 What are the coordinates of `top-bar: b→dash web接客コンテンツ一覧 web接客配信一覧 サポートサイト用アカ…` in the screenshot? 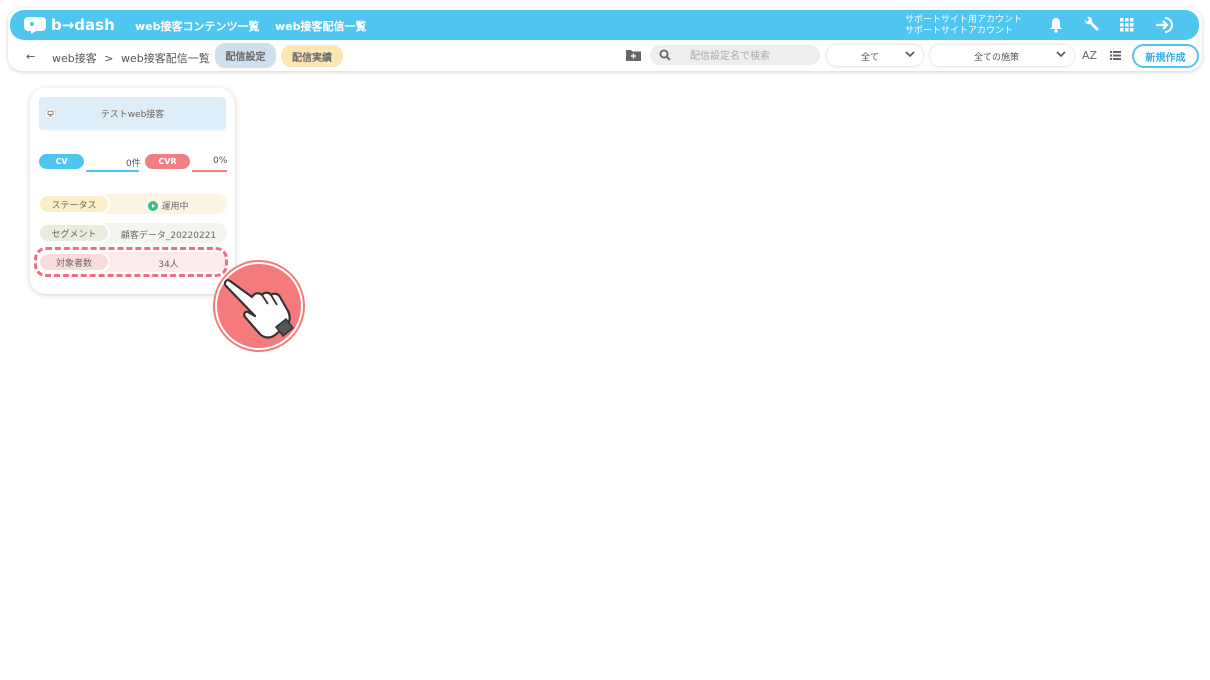 It's located at (604, 25).